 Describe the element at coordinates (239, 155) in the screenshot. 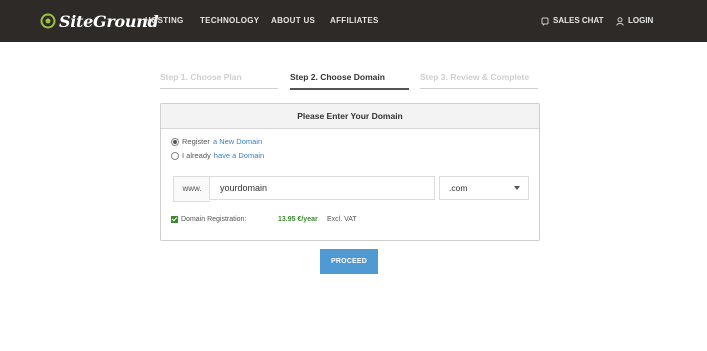

I see `option-existing-link: have a Domain` at that location.